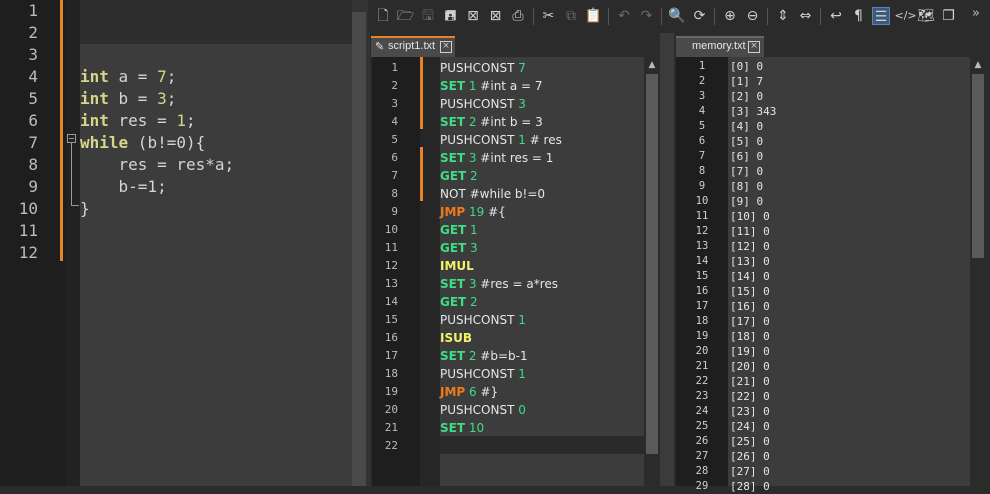  Describe the element at coordinates (138, 121) in the screenshot. I see `code-line: int res = 1;` at that location.